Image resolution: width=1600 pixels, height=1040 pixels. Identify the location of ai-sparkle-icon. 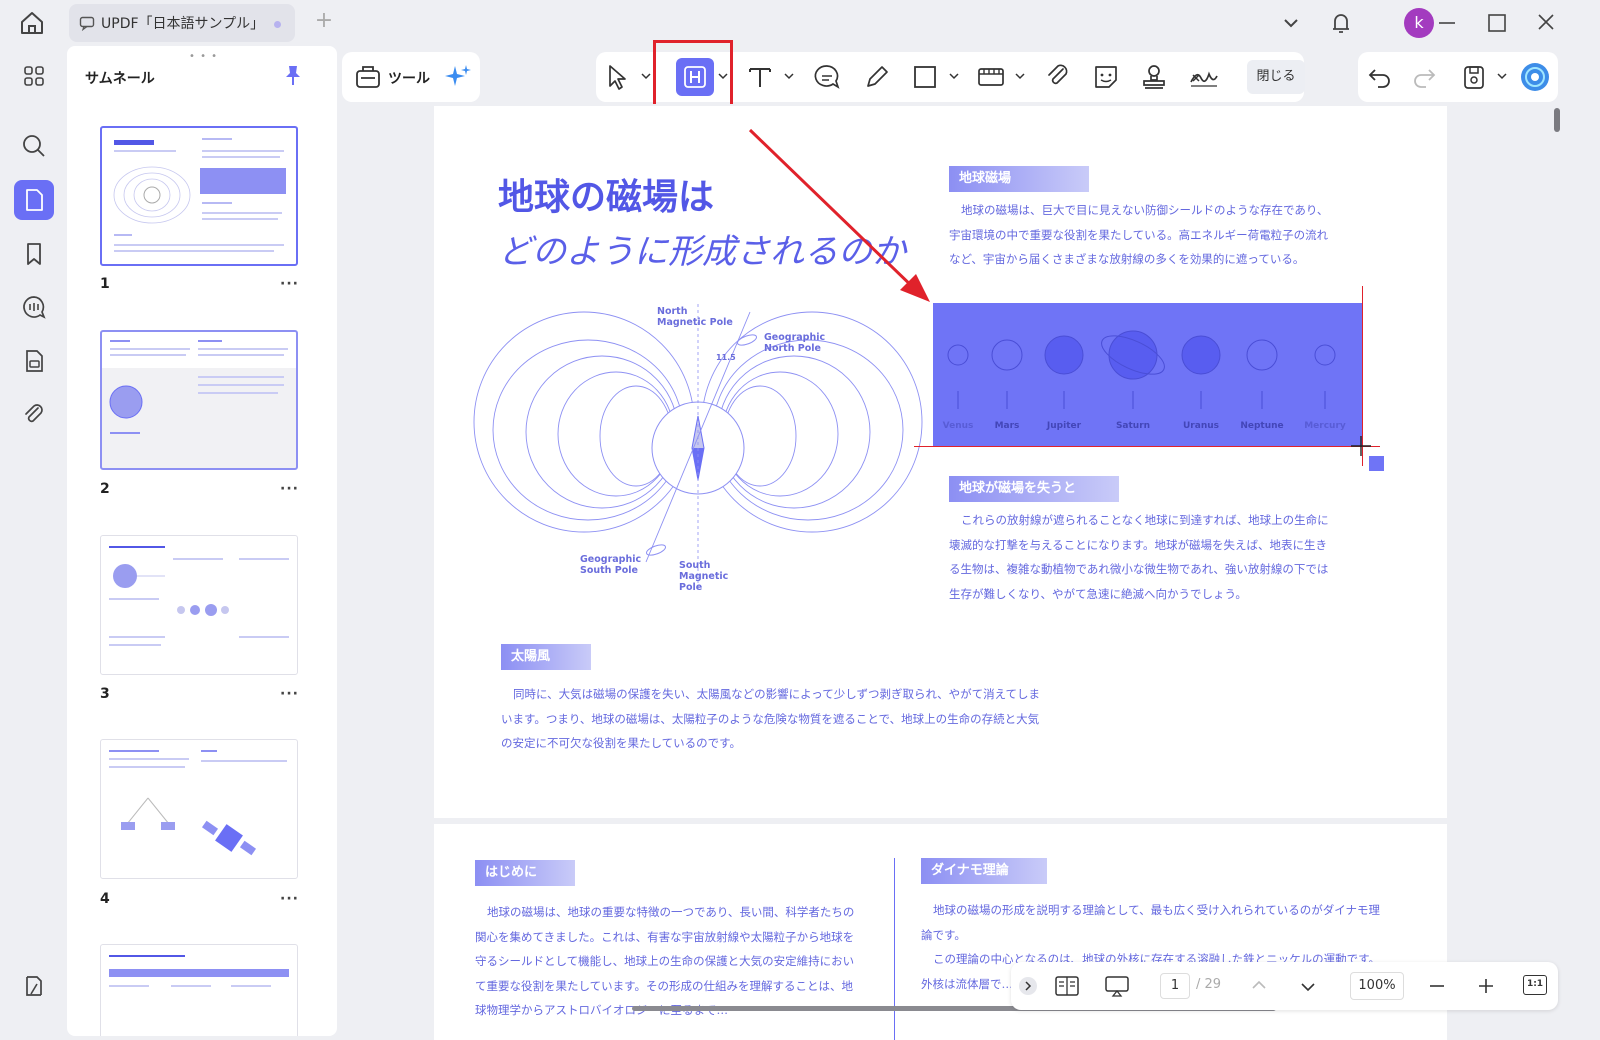
(458, 77).